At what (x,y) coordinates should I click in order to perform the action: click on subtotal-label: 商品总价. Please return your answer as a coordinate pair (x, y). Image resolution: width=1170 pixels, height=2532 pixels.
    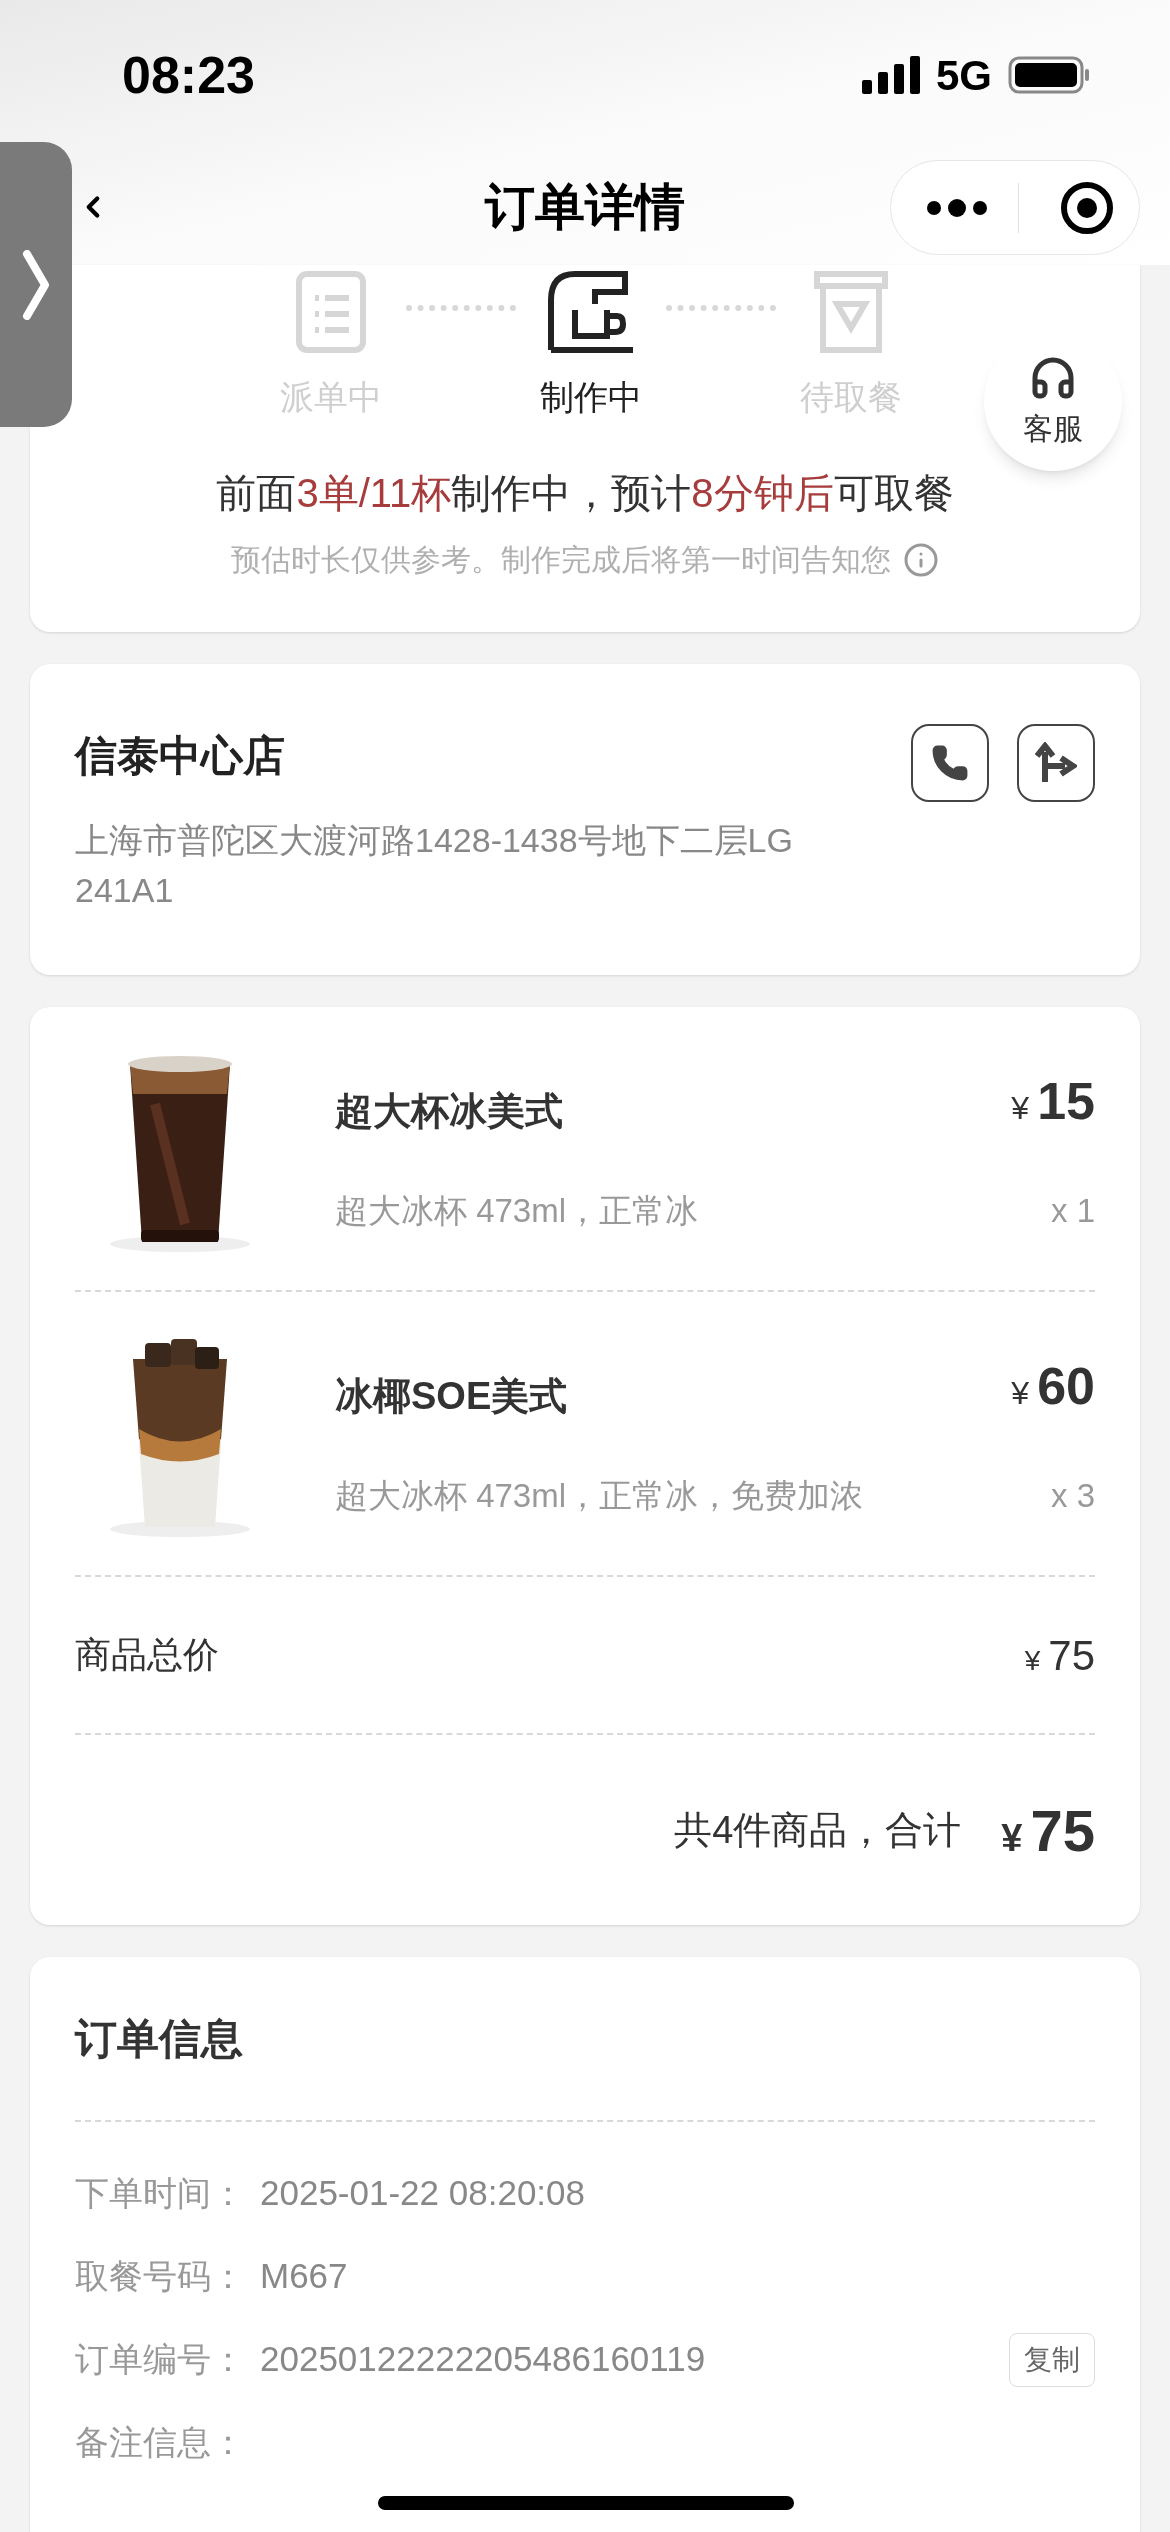
    Looking at the image, I should click on (147, 1655).